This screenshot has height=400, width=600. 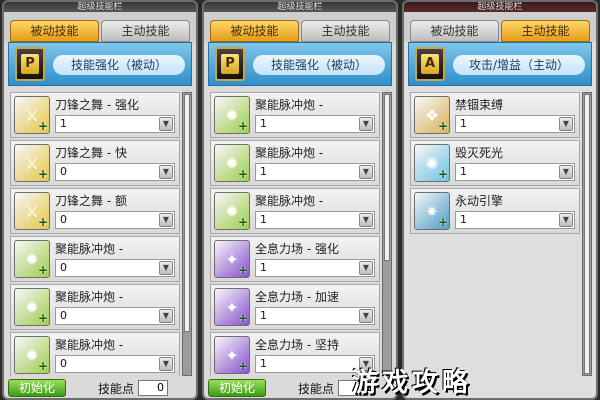 I want to click on skill-row: ✦ + 全息力场 - 强化 1 ▼, so click(x=295, y=259).